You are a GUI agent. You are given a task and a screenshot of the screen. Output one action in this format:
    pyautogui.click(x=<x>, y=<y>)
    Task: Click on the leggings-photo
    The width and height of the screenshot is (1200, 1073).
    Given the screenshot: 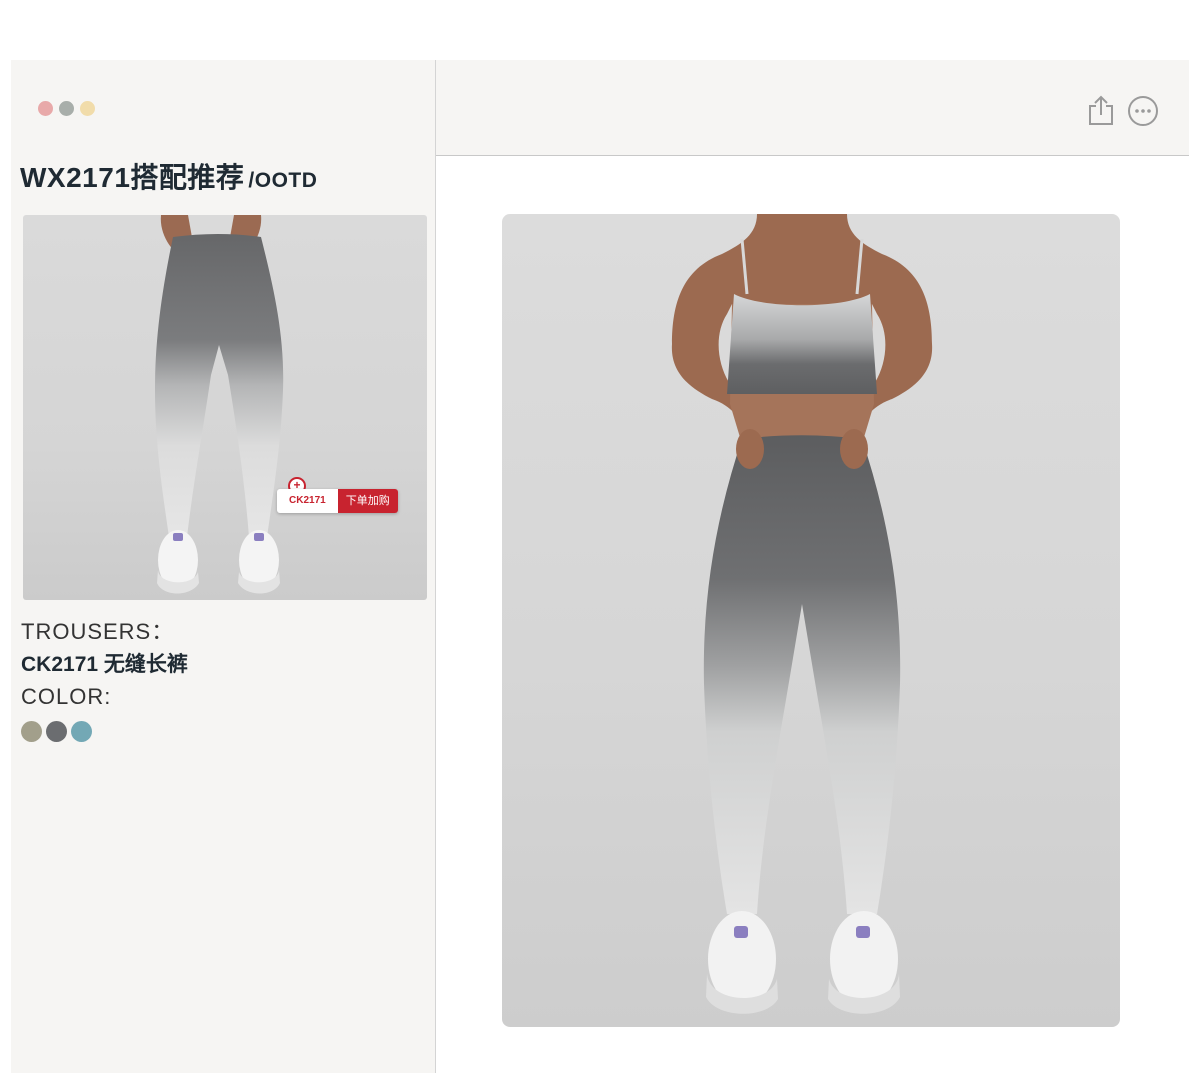 What is the action you would take?
    pyautogui.click(x=219, y=404)
    